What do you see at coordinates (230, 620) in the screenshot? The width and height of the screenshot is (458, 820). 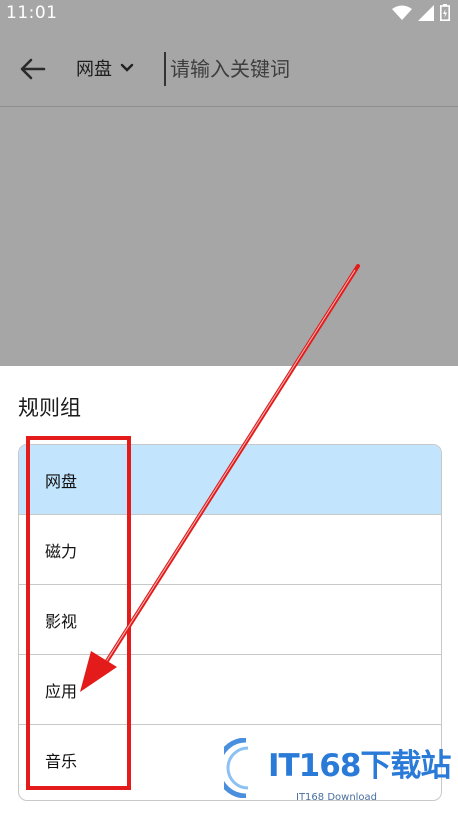 I see `group-item-video: 影视` at bounding box center [230, 620].